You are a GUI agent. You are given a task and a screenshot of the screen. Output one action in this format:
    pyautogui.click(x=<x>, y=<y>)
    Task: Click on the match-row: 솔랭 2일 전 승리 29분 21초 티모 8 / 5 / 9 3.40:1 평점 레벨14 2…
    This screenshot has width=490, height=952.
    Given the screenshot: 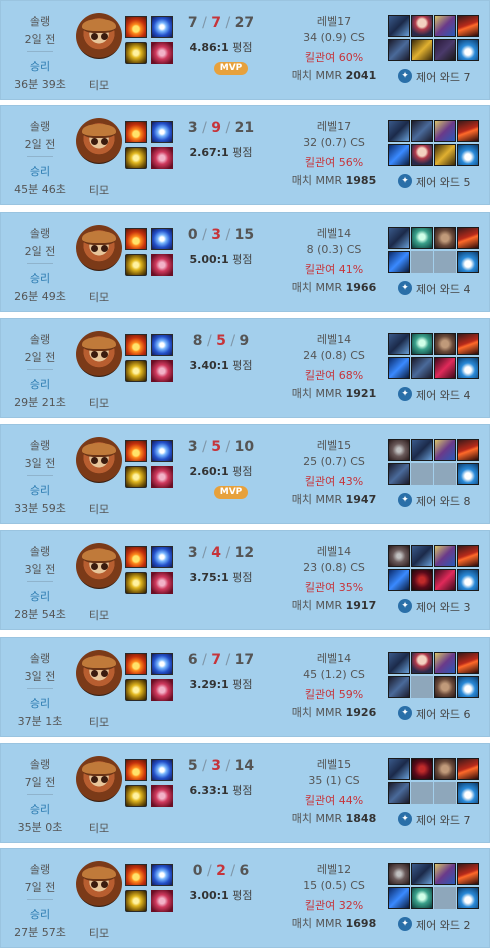 What is the action you would take?
    pyautogui.click(x=245, y=368)
    